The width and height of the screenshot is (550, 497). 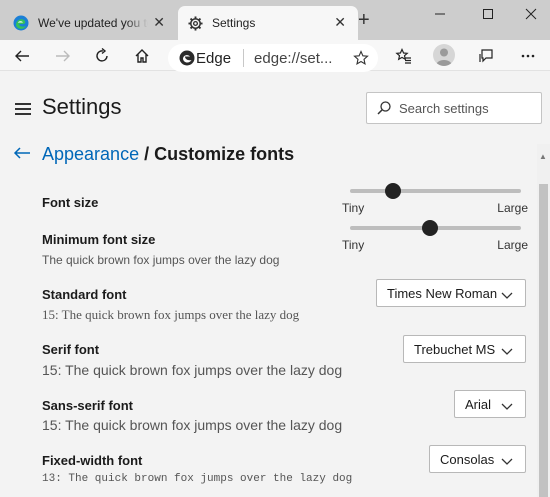 I want to click on slider-track, so click(x=435, y=191).